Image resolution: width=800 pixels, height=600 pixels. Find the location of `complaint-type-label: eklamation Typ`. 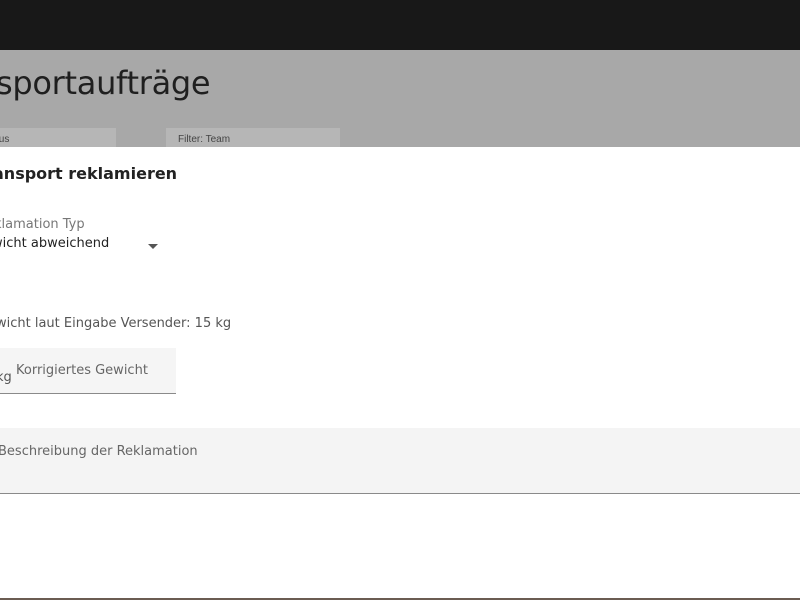

complaint-type-label: eklamation Typ is located at coordinates (42, 224).